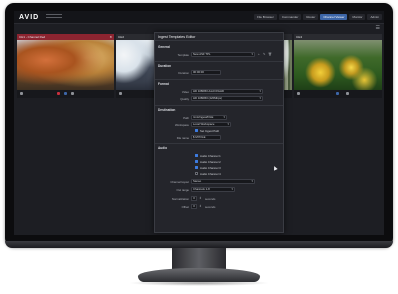 This screenshot has width=398, height=294. What do you see at coordinates (183, 55) in the screenshot?
I see `template-label: Template` at bounding box center [183, 55].